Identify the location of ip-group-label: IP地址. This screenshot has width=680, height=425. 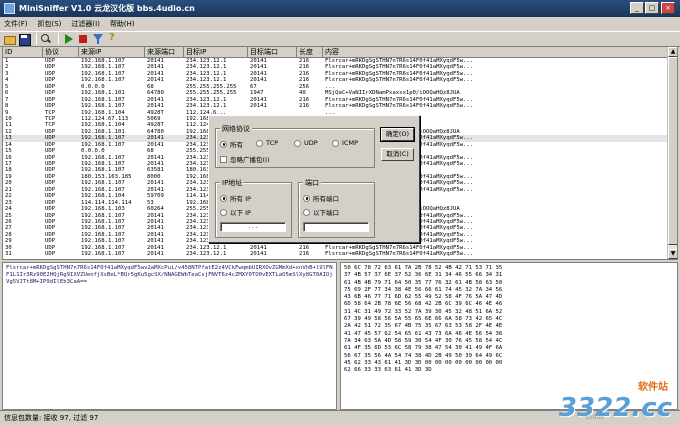
(232, 183).